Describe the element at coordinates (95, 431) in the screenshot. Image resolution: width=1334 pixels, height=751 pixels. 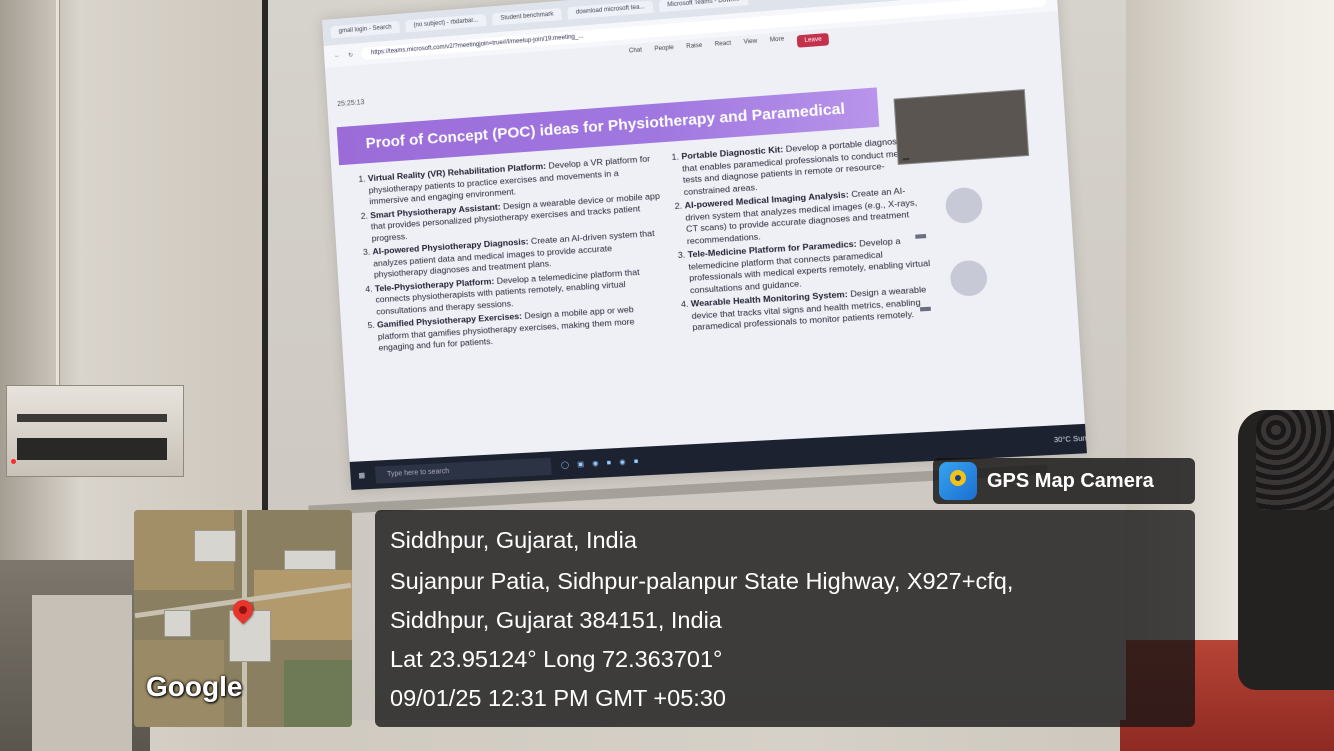
I see `wall-mounted-device` at that location.